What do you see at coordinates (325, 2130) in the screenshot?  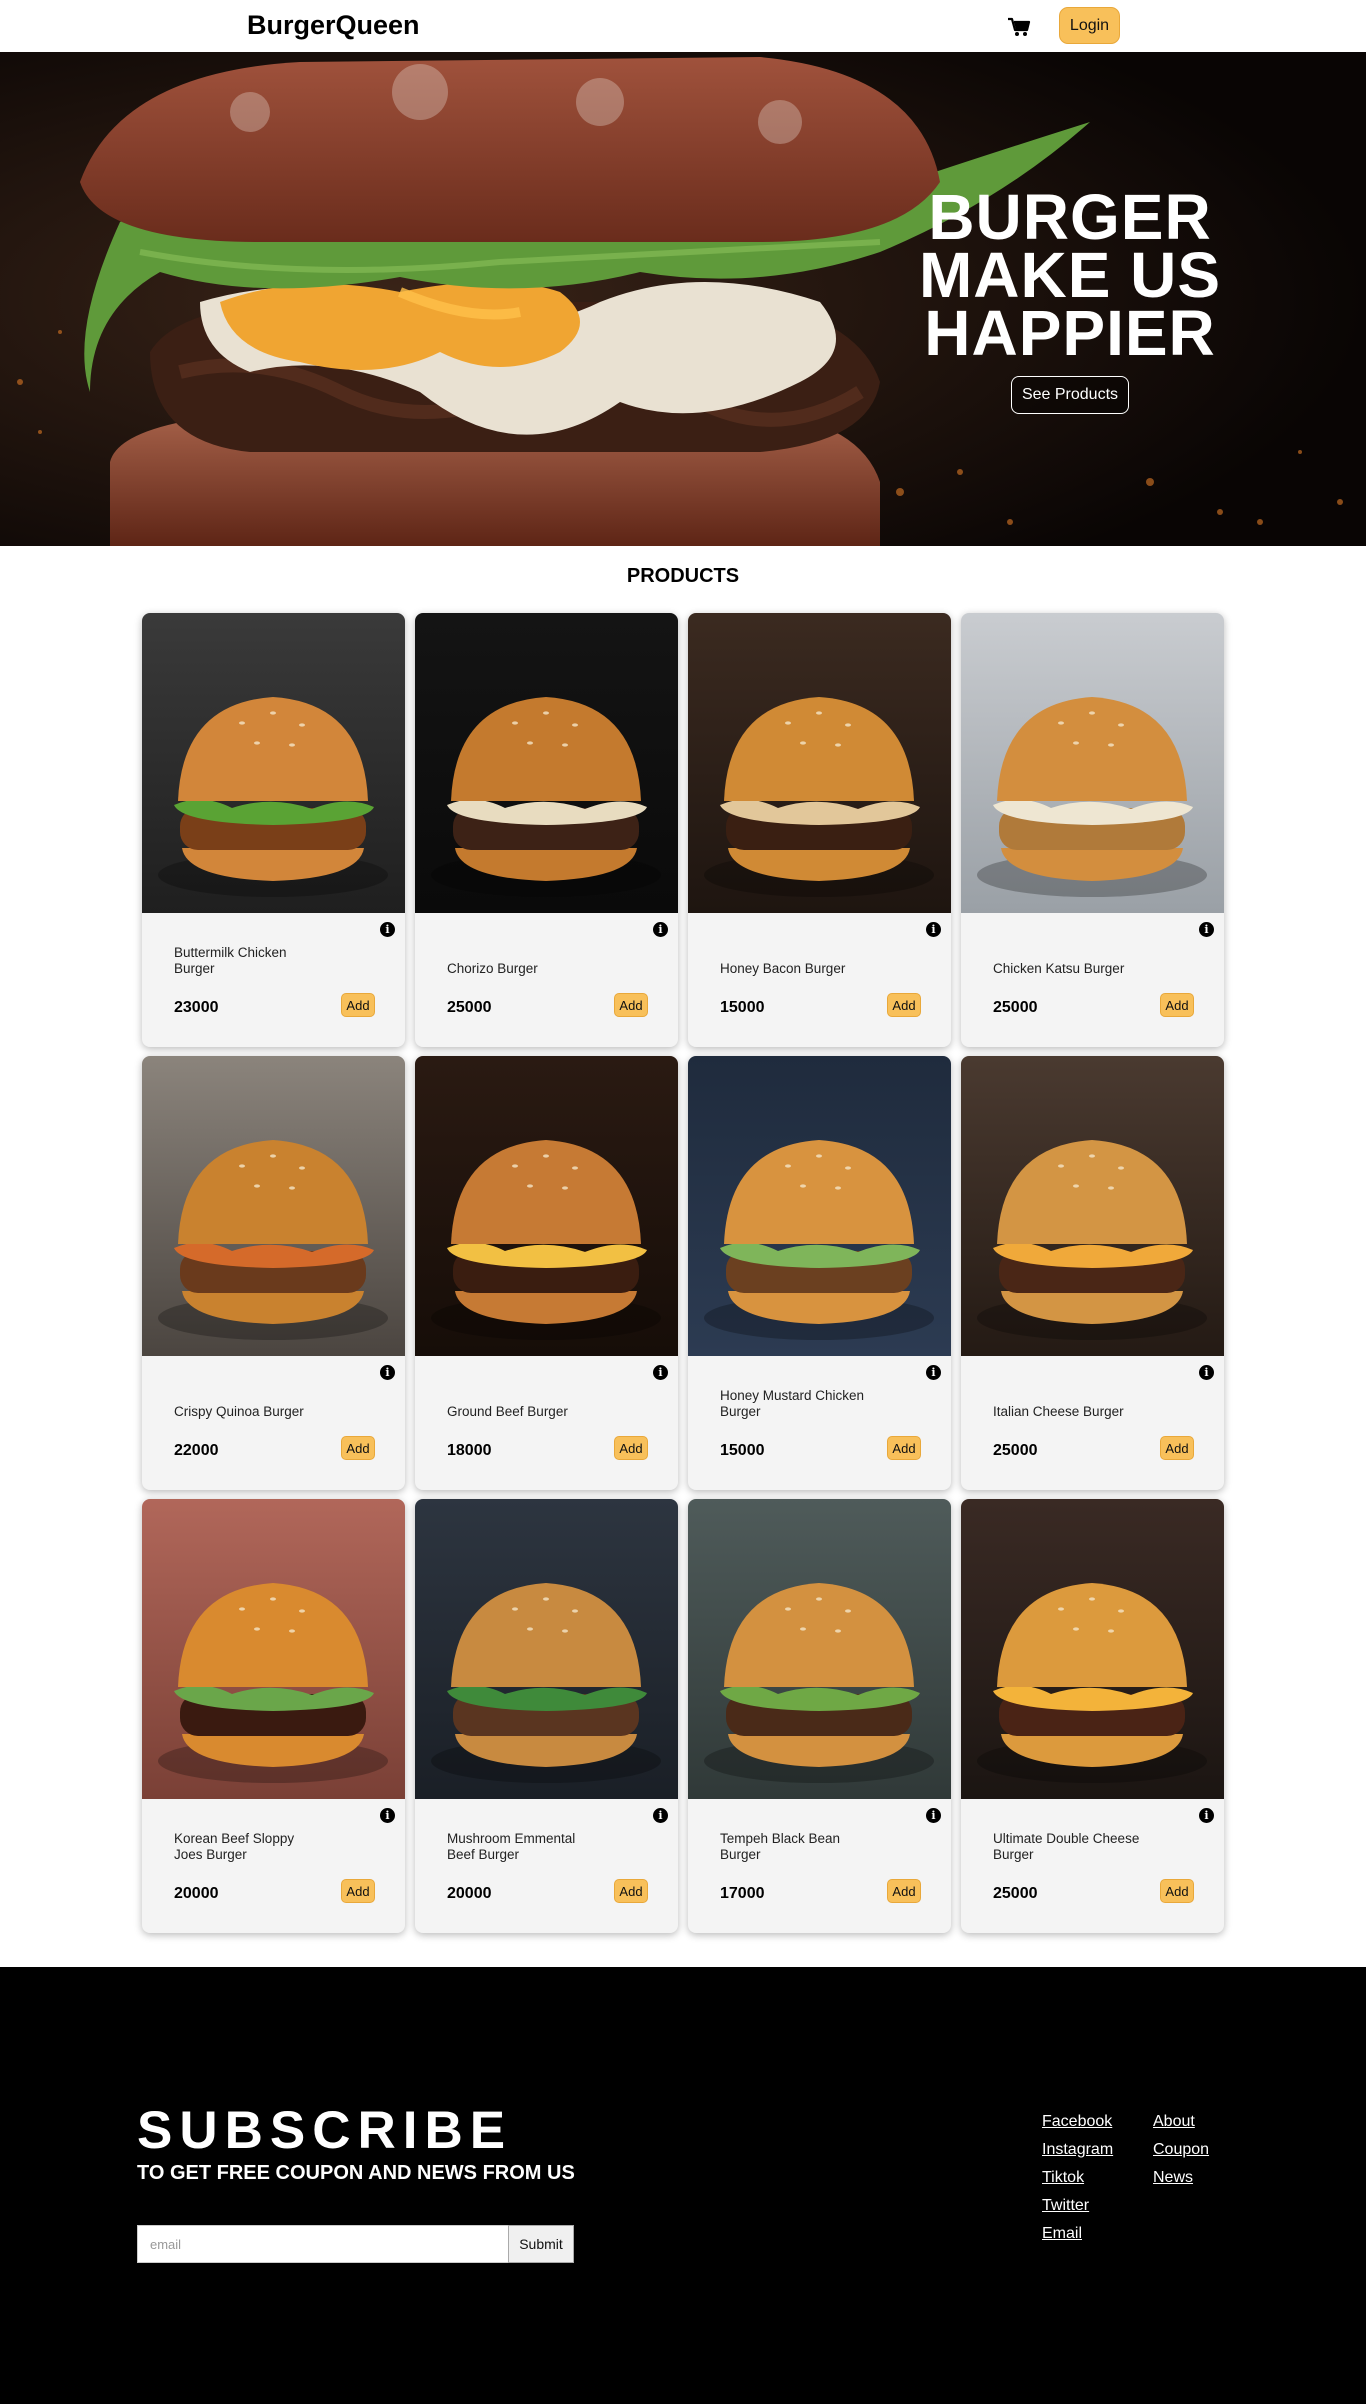 I see `subscribe-title: SUBSCRIBE` at bounding box center [325, 2130].